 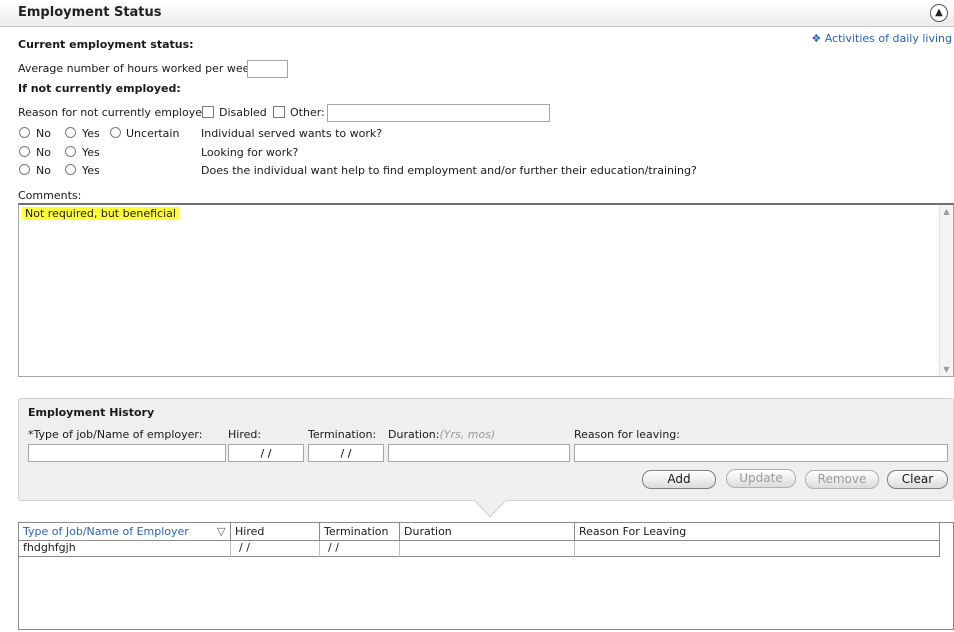 What do you see at coordinates (221, 531) in the screenshot?
I see `filter-icon: ▽` at bounding box center [221, 531].